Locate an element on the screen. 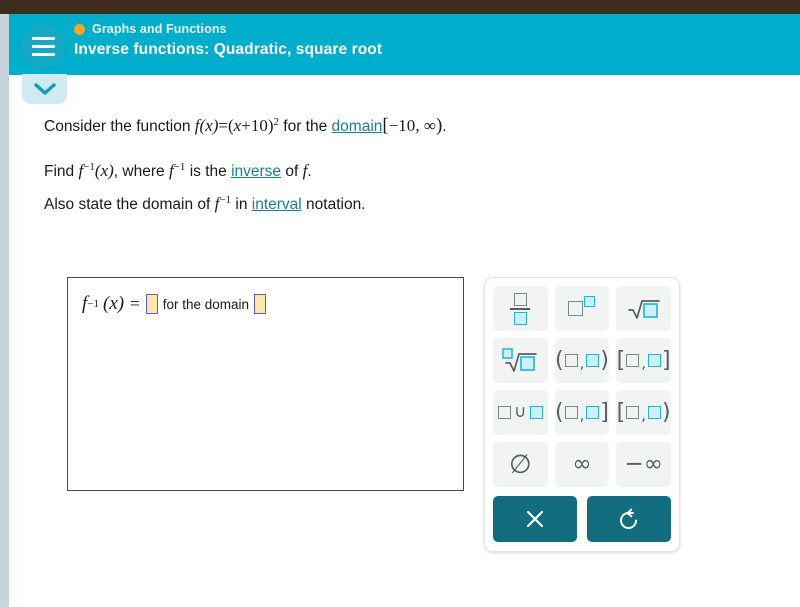  power-icon is located at coordinates (582, 306).